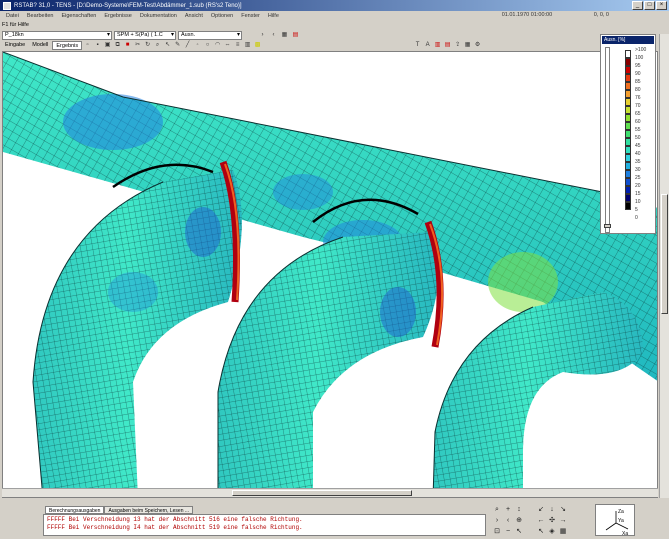  Describe the element at coordinates (447, 45) in the screenshot. I see `result-table-icon: ▤` at that location.